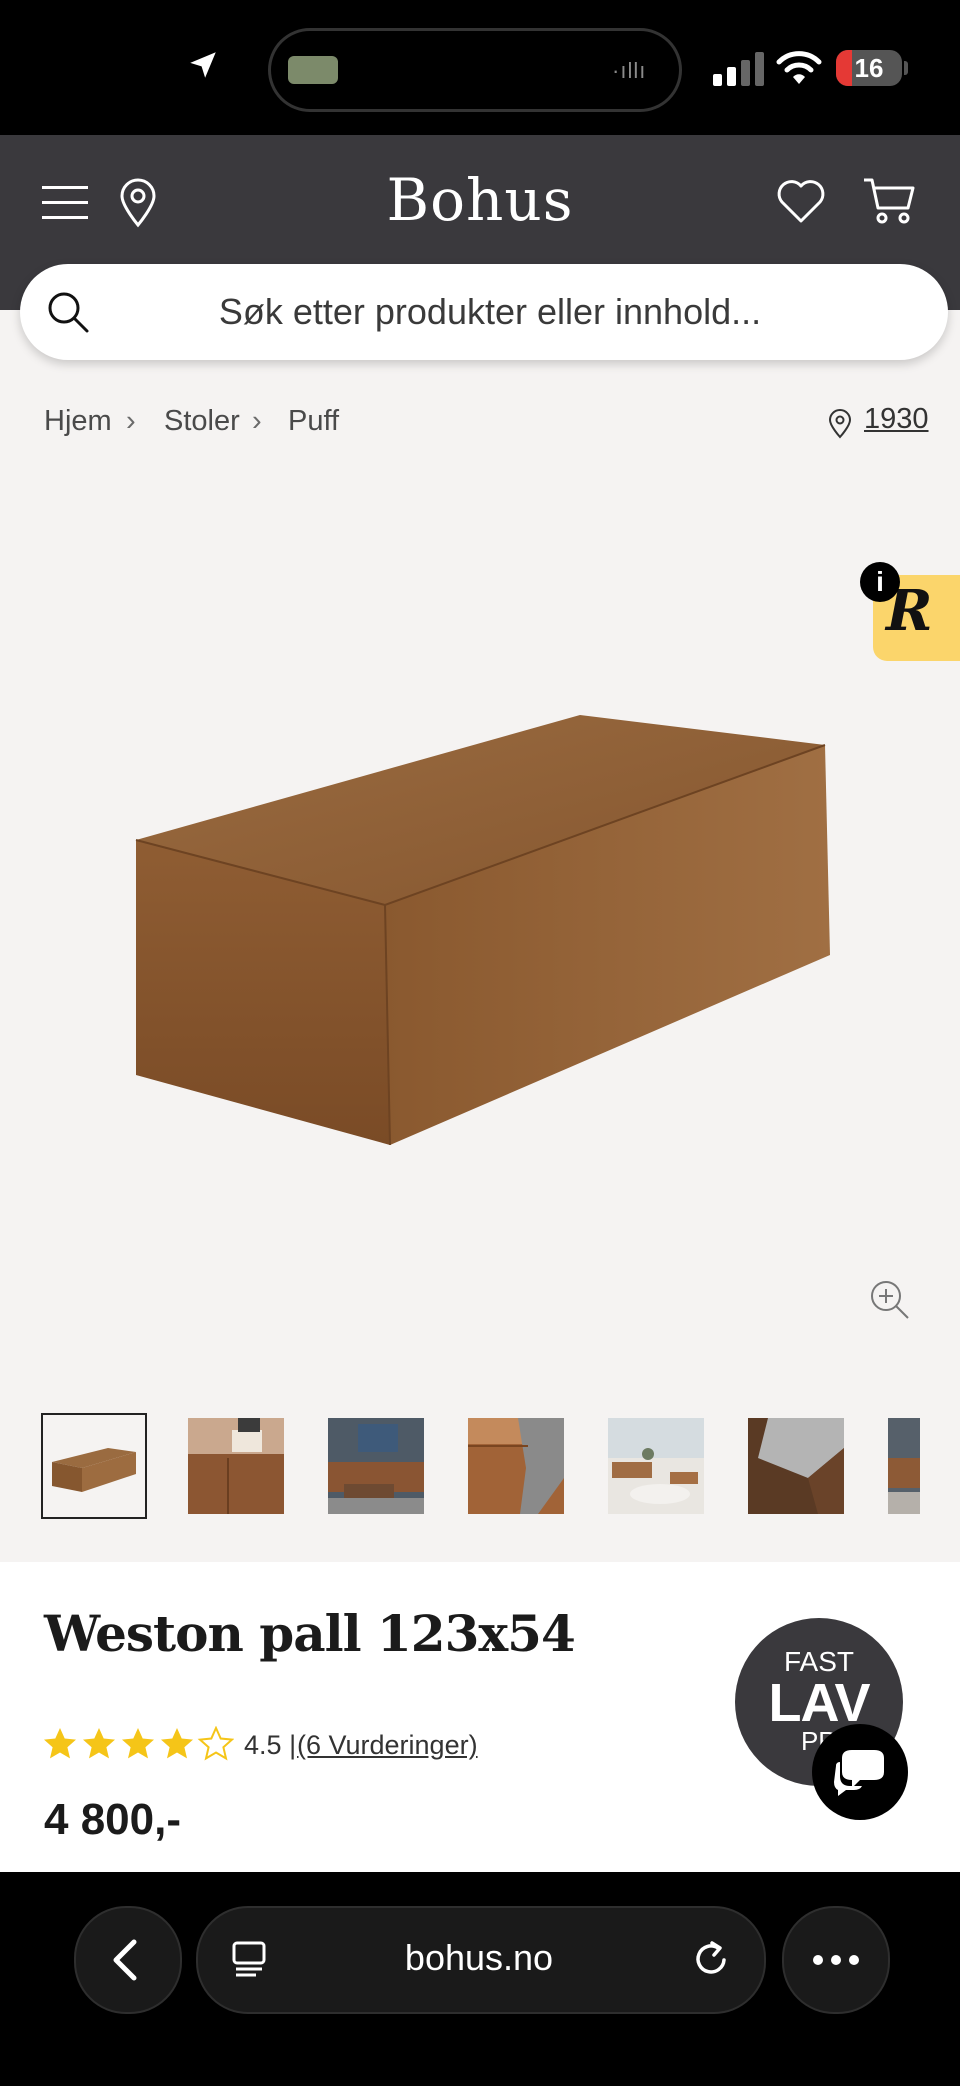 This screenshot has height=2086, width=960. Describe the element at coordinates (203, 65) in the screenshot. I see `location-arrow-icon` at that location.